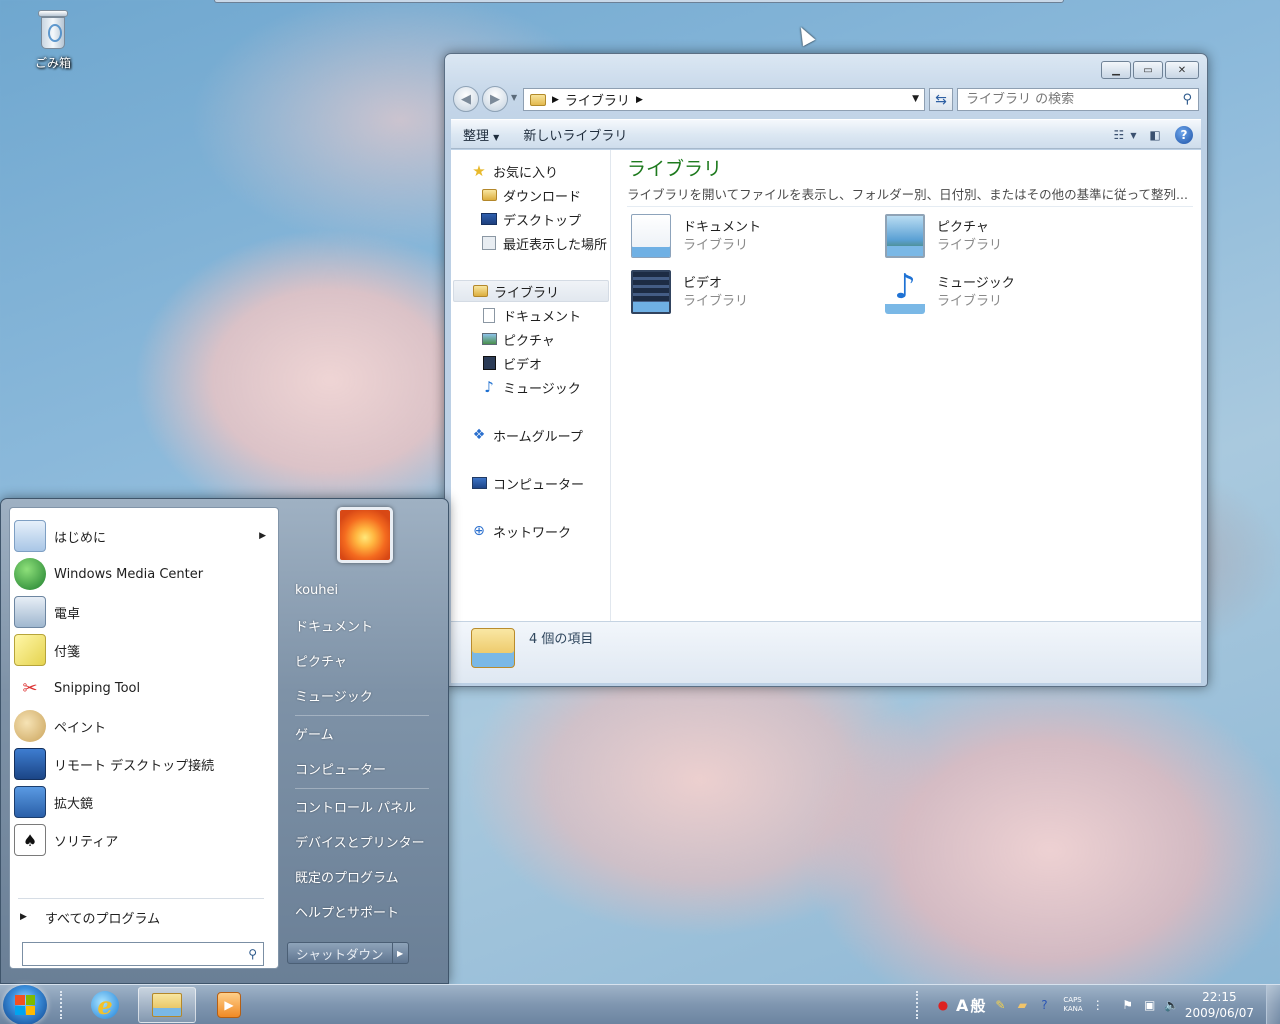 Image resolution: width=1280 pixels, height=1024 pixels. Describe the element at coordinates (514, 171) in the screenshot. I see `nav-favorites: ★ お気に入り` at that location.